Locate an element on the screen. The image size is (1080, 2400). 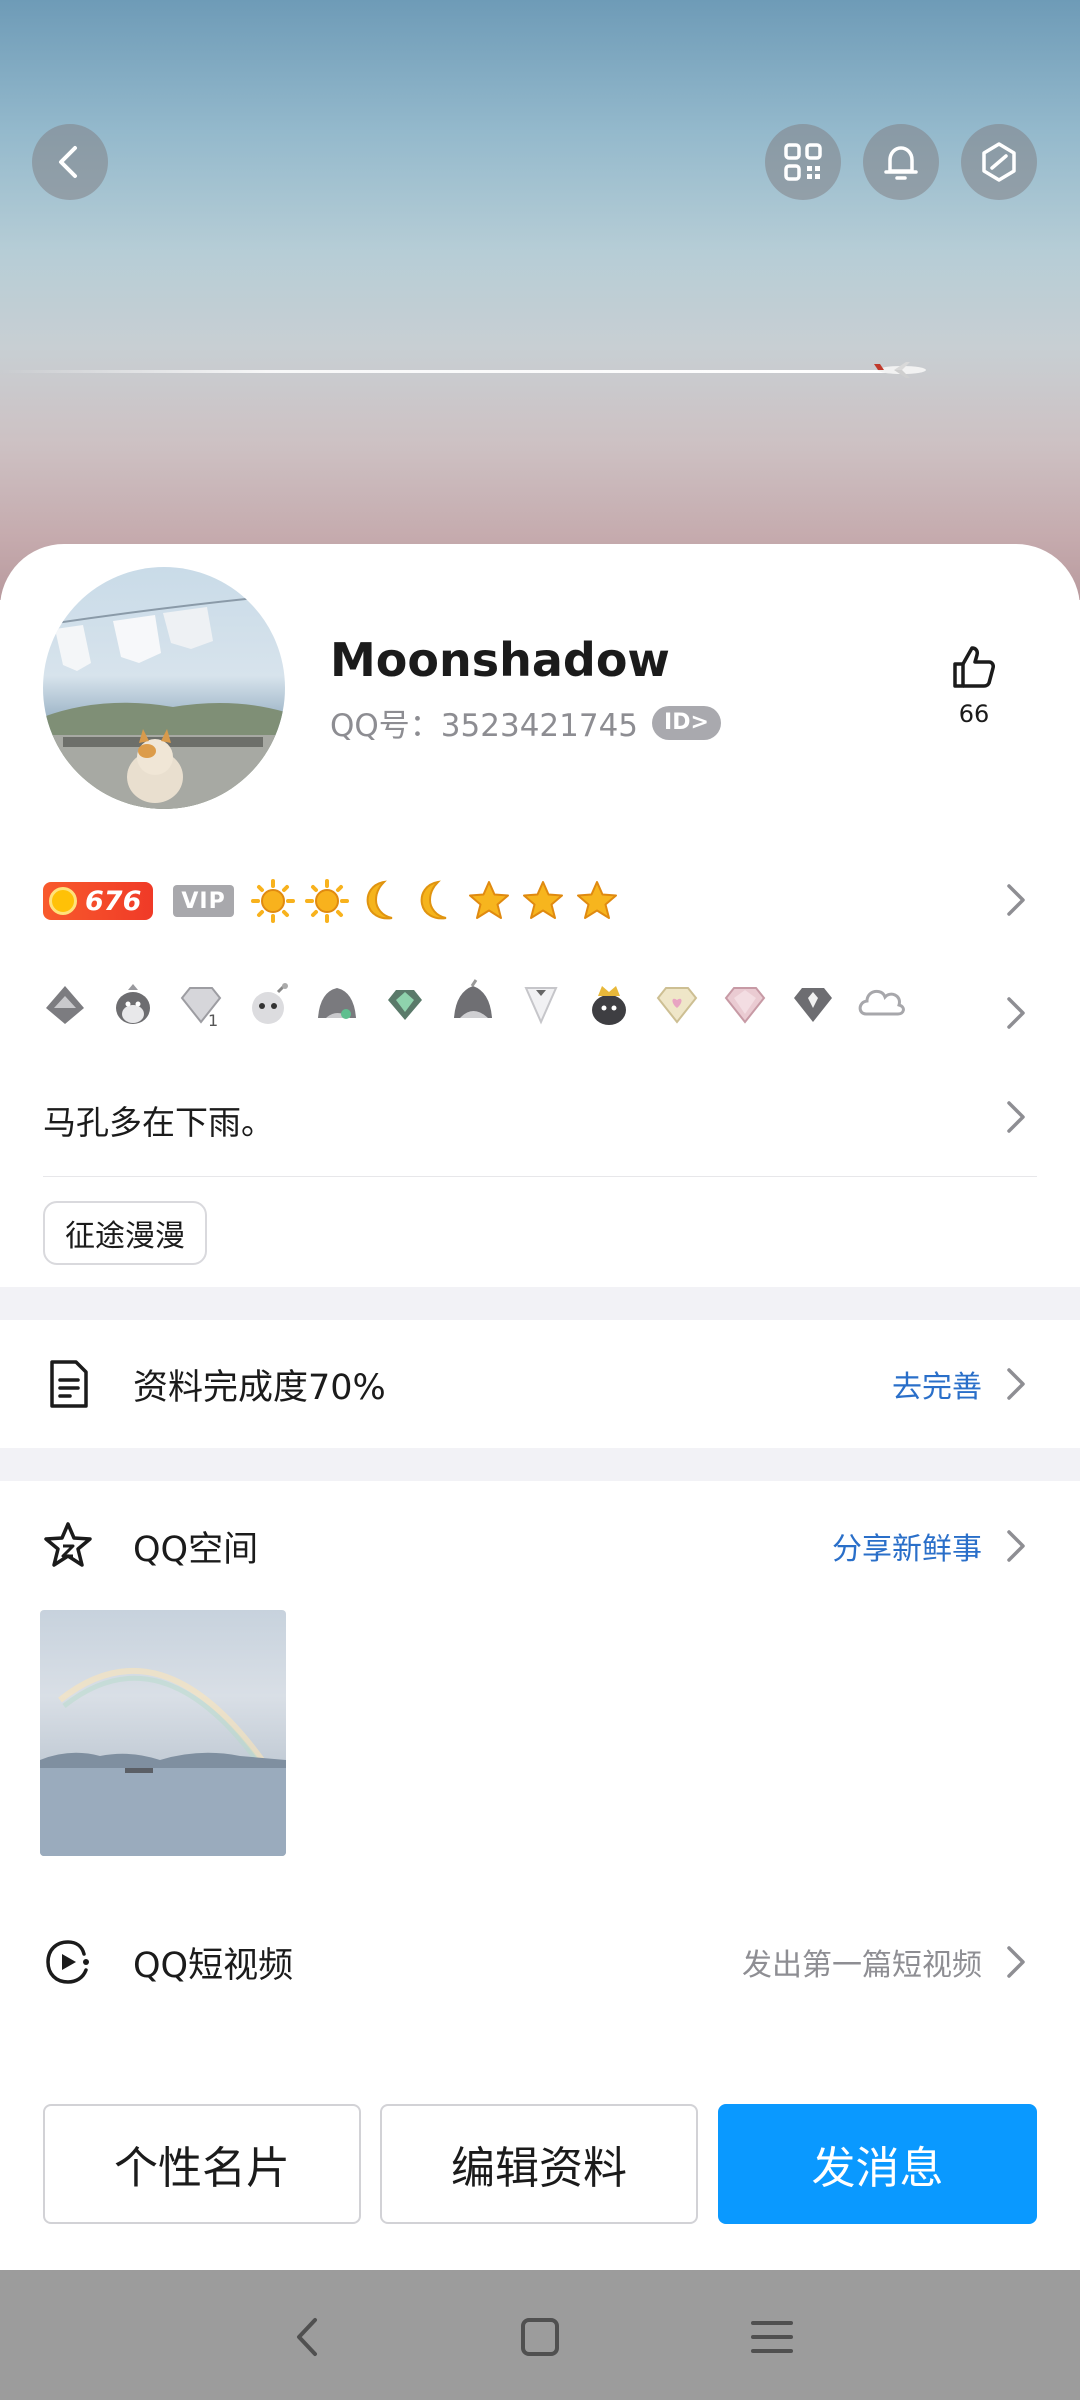
level-row-chevron-icon is located at coordinates (1016, 900).